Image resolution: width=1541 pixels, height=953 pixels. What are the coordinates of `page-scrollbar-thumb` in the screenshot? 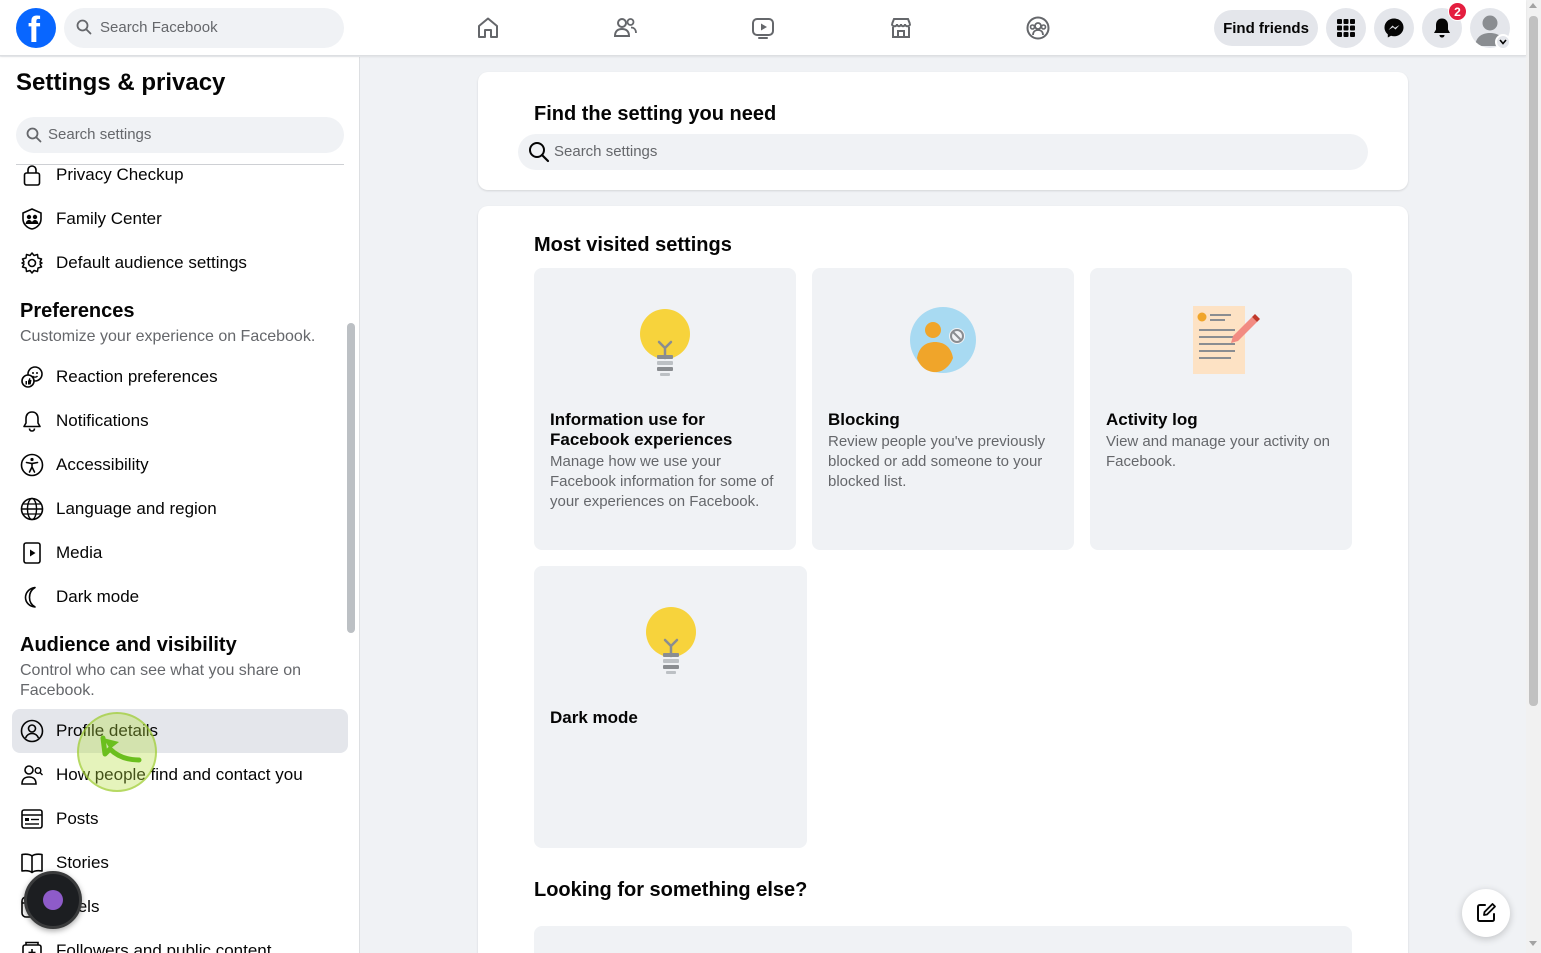 It's located at (1533, 361).